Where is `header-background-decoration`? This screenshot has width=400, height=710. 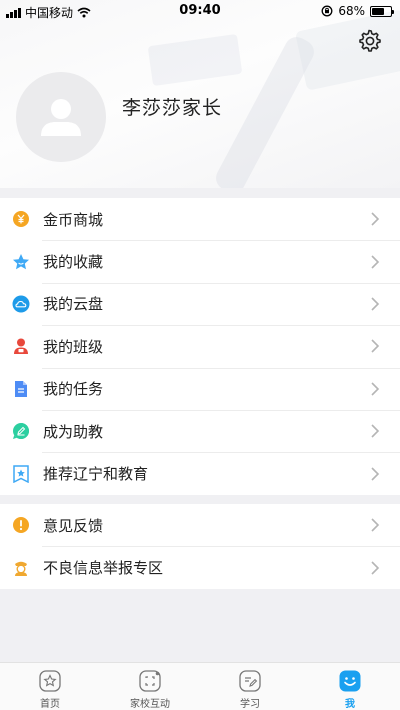
header-background-decoration is located at coordinates (195, 60).